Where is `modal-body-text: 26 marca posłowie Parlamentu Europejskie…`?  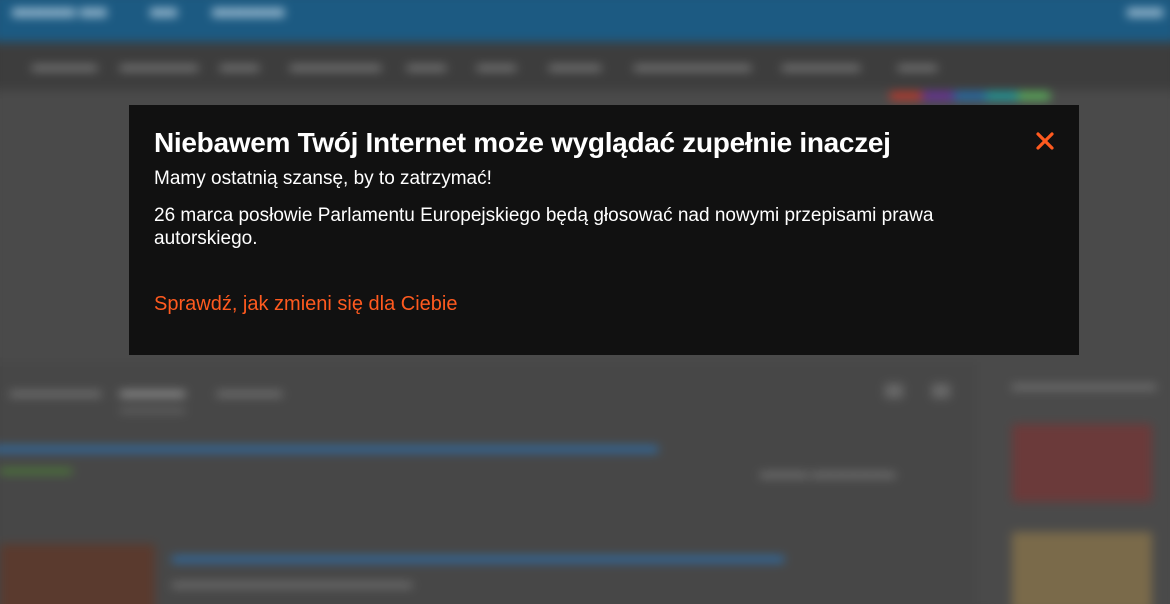
modal-body-text: 26 marca posłowie Parlamentu Europejskie… is located at coordinates (544, 227).